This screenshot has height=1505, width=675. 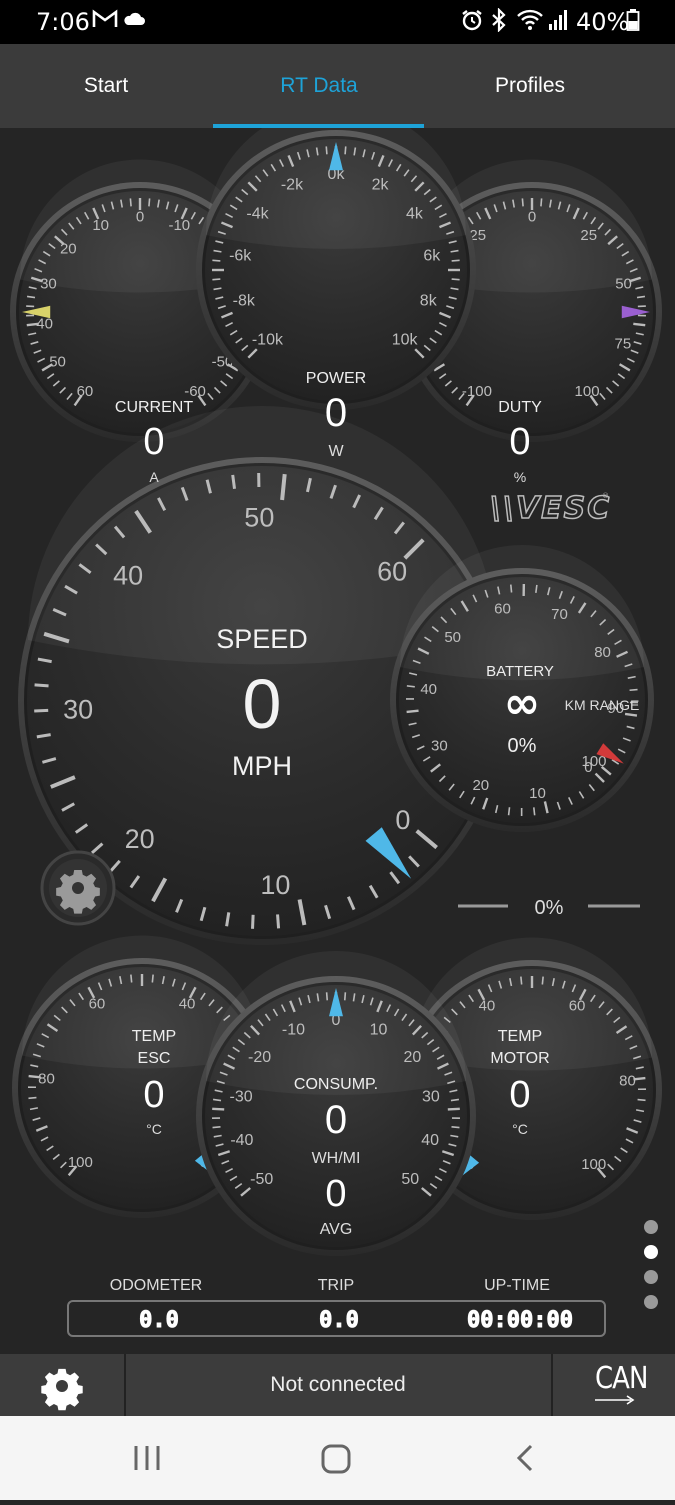 I want to click on temp-motor-subtitle: MOTOR, so click(x=519, y=1058).